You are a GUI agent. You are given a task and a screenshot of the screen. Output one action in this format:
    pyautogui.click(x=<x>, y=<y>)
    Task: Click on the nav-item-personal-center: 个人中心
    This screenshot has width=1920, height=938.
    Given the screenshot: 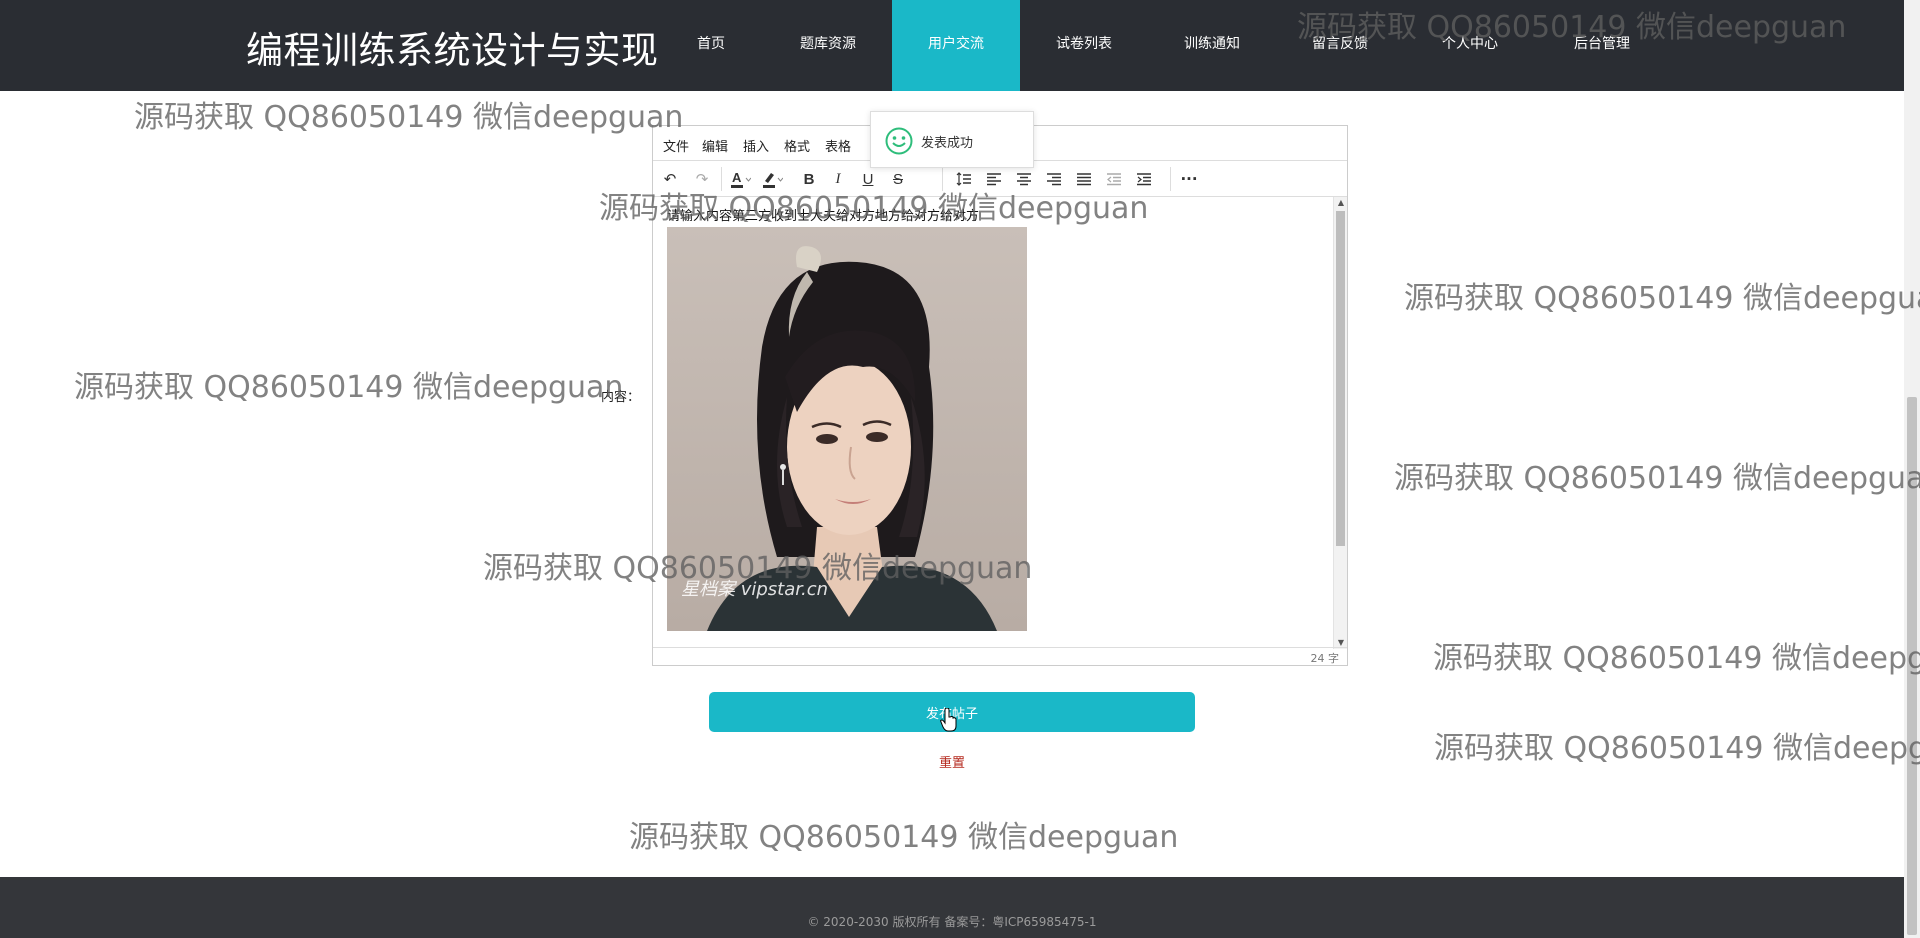 What is the action you would take?
    pyautogui.click(x=1470, y=45)
    